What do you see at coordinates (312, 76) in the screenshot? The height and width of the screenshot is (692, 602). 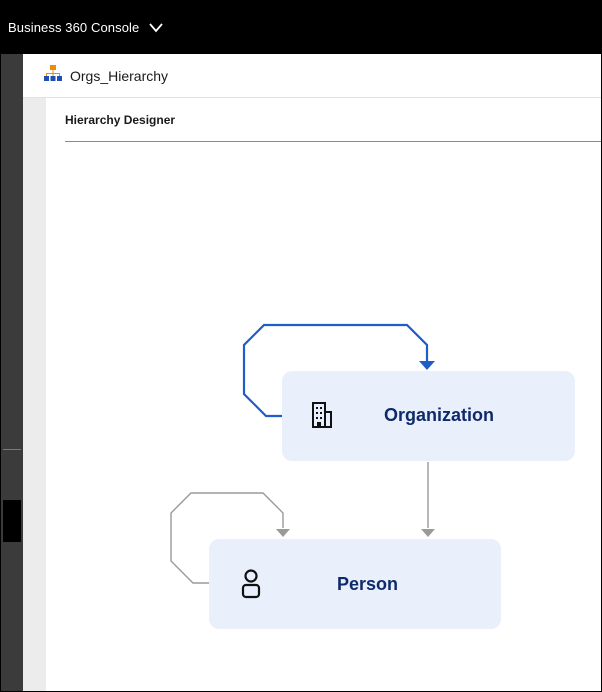 I see `hierarchy-header: Orgs_Hierarchy` at bounding box center [312, 76].